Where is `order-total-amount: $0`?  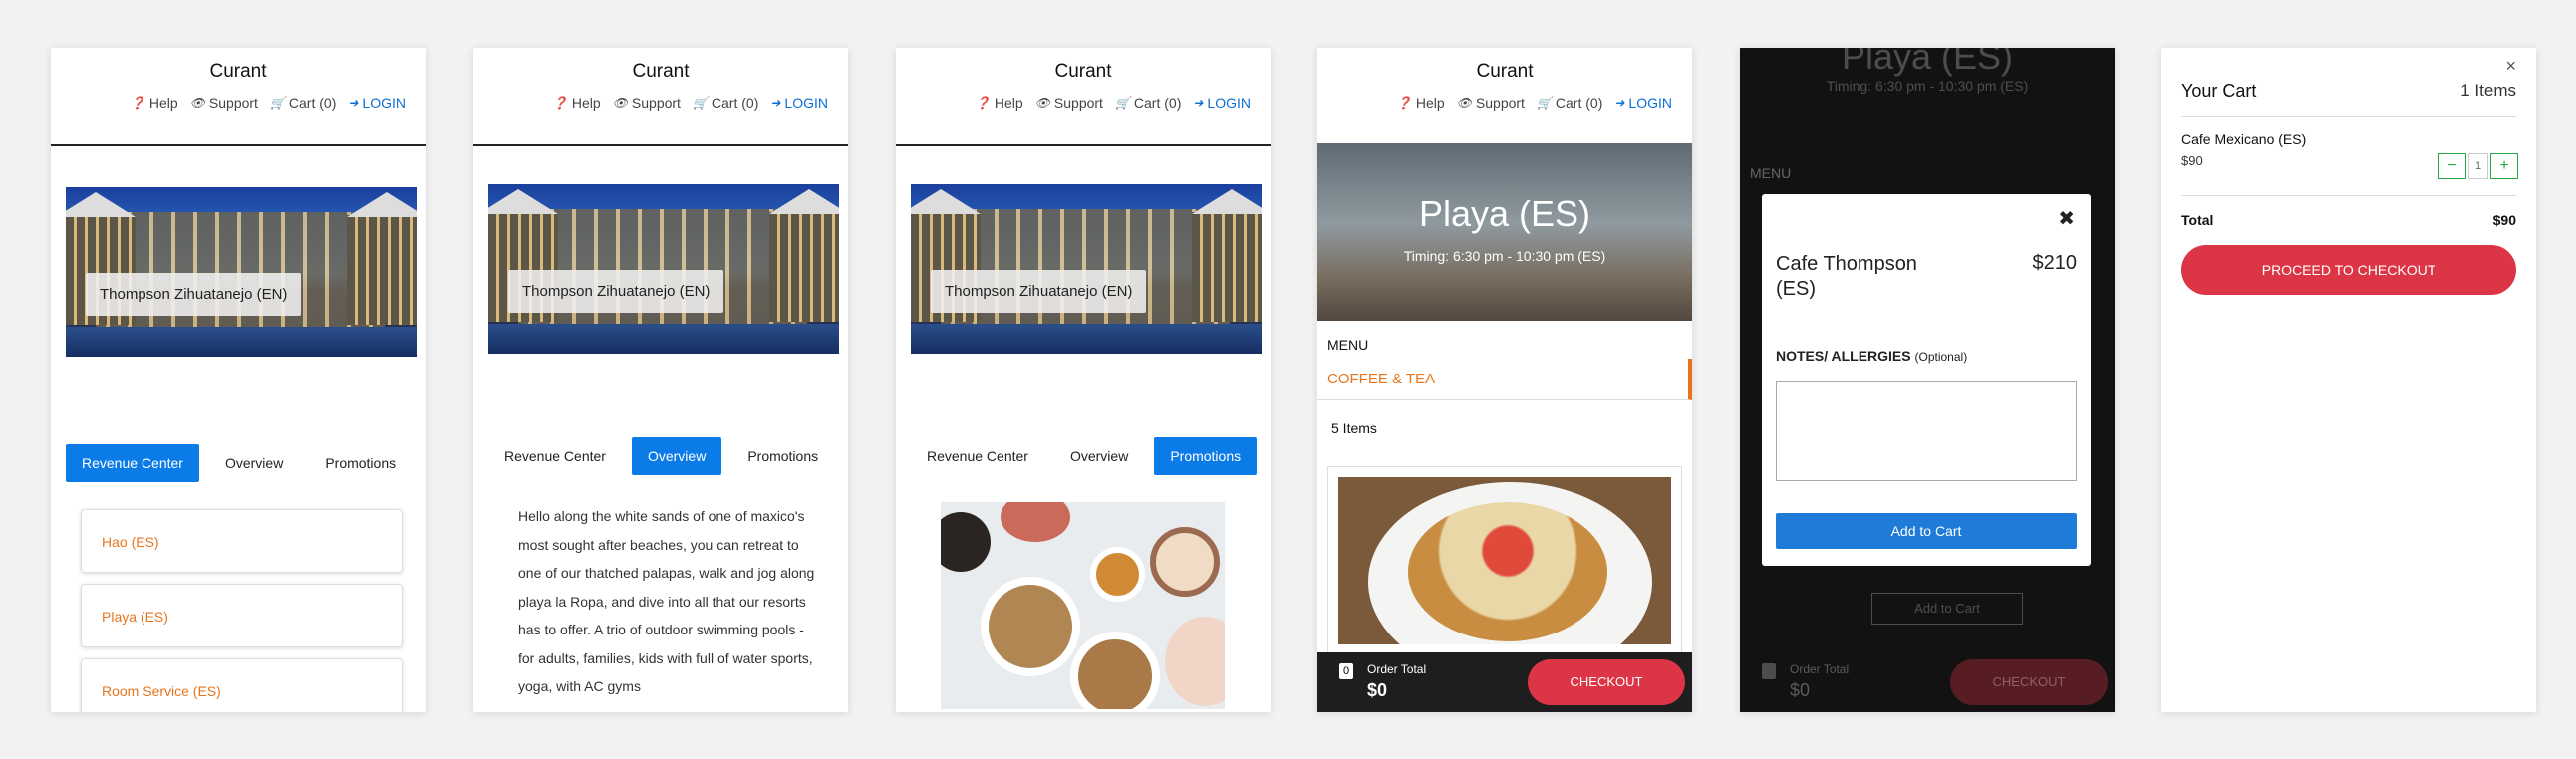 order-total-amount: $0 is located at coordinates (1377, 690).